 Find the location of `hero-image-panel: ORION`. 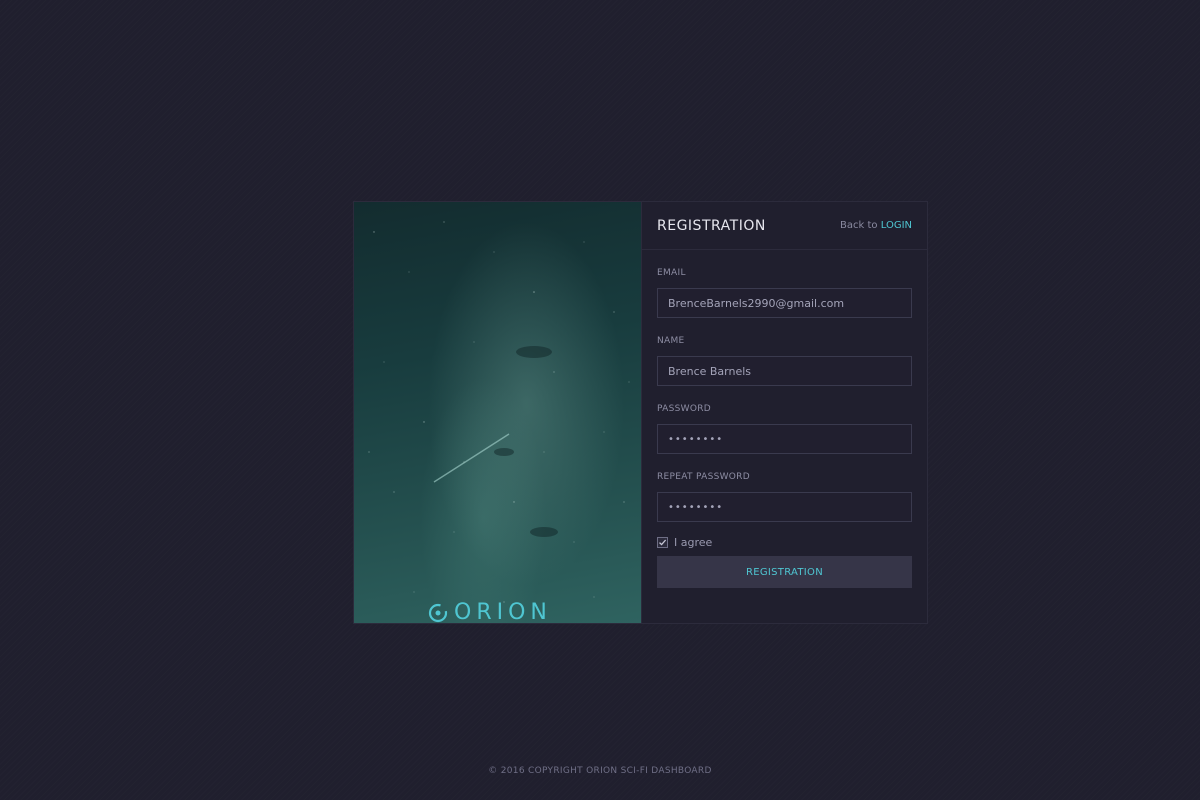

hero-image-panel: ORION is located at coordinates (497, 412).